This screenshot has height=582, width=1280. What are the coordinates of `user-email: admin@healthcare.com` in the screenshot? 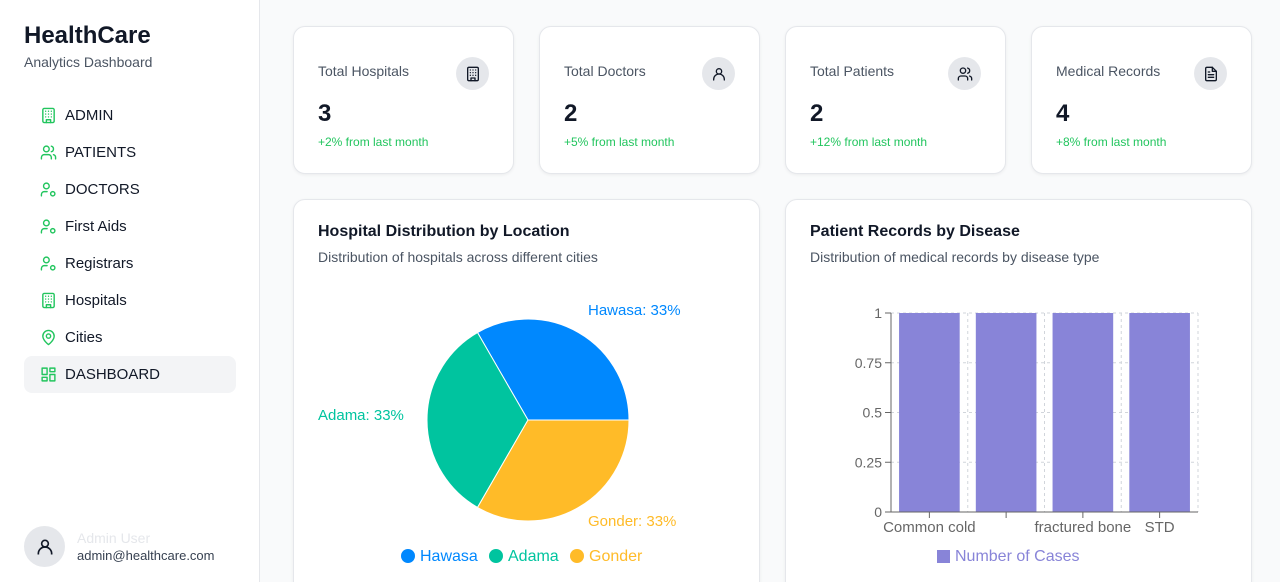 It's located at (146, 555).